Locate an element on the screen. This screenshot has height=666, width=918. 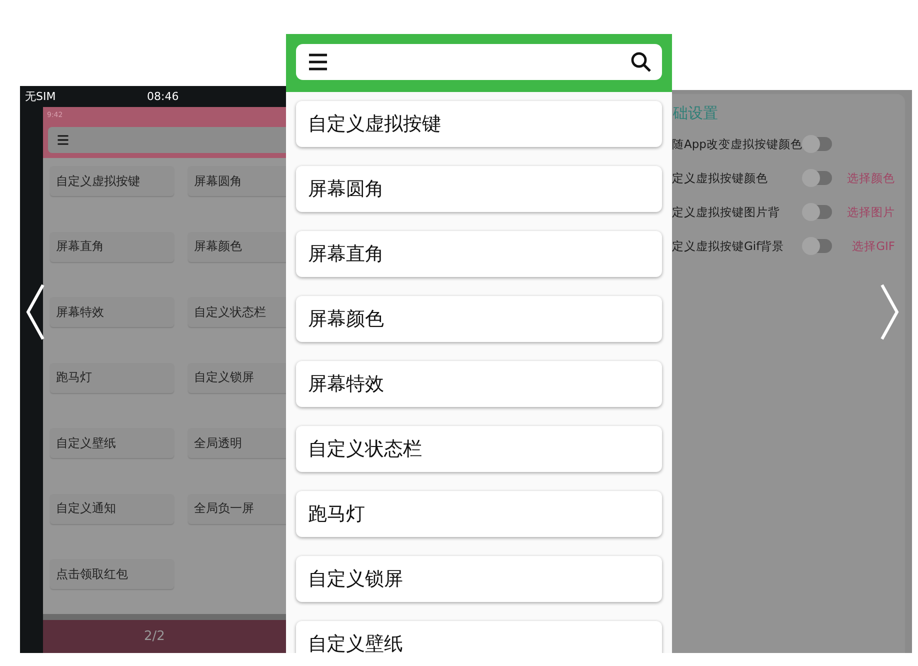
setting-label: 定义虚拟按键Gif背景 is located at coordinates (729, 246).